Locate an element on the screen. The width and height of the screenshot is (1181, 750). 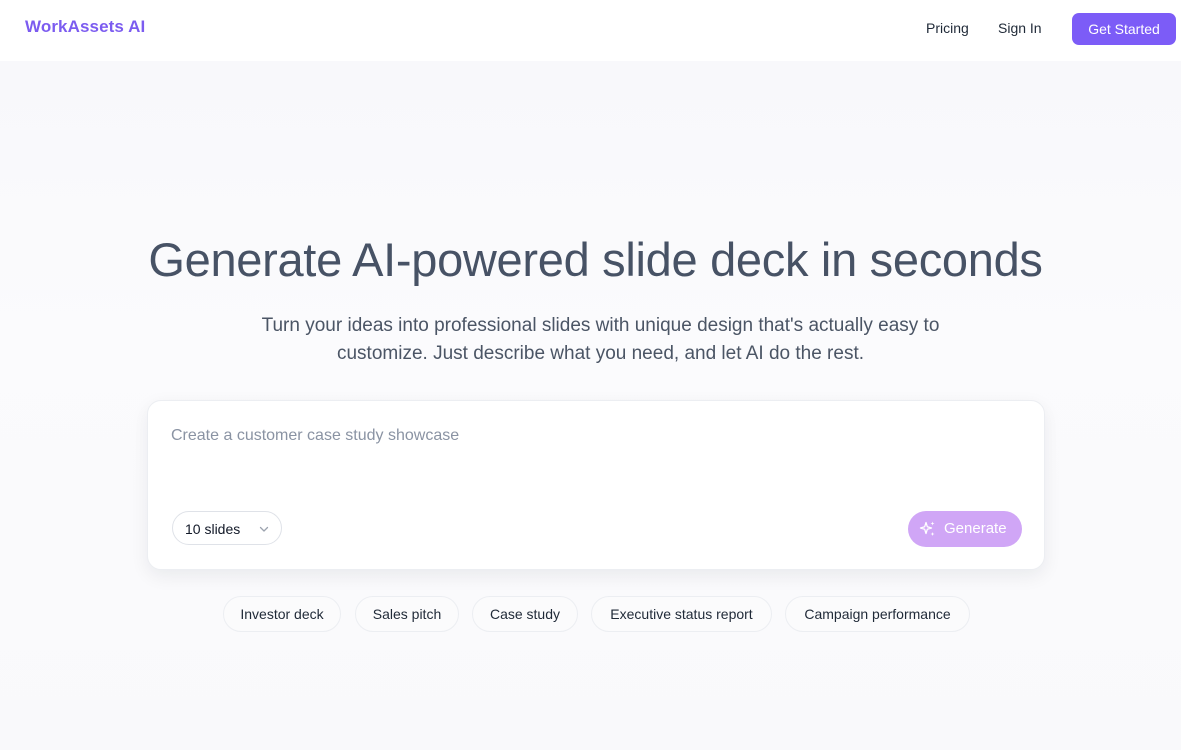
slide-count-value: 10 slides is located at coordinates (213, 529).